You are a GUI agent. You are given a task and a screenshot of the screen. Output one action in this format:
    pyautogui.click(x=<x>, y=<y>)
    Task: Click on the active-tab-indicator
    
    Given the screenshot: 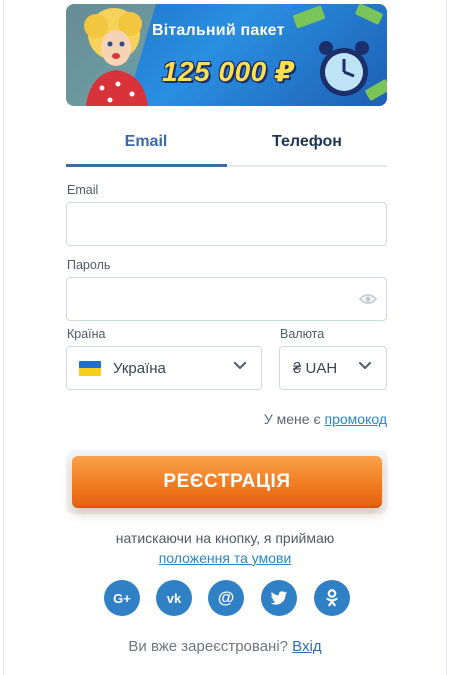 What is the action you would take?
    pyautogui.click(x=146, y=165)
    